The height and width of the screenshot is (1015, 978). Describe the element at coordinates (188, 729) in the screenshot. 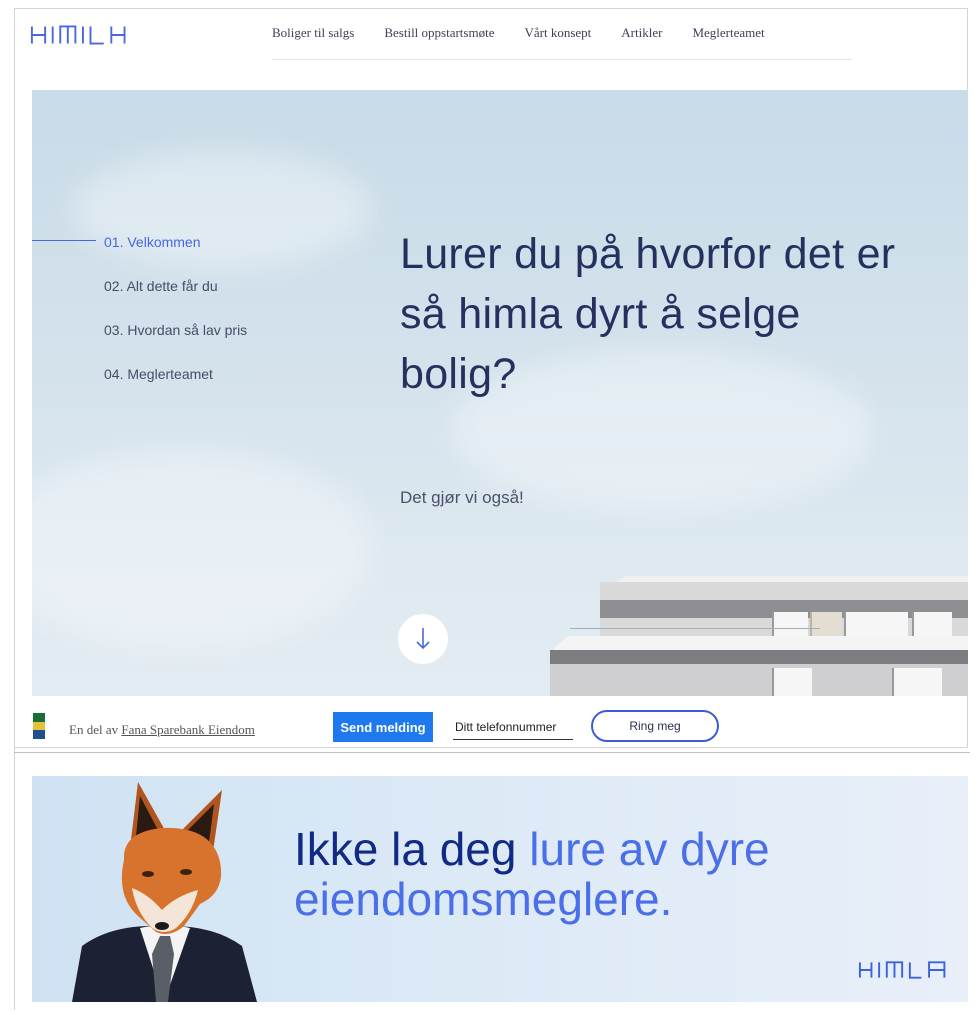

I see `fana-sparebank-link: Fana Sparebank Eiendom` at that location.